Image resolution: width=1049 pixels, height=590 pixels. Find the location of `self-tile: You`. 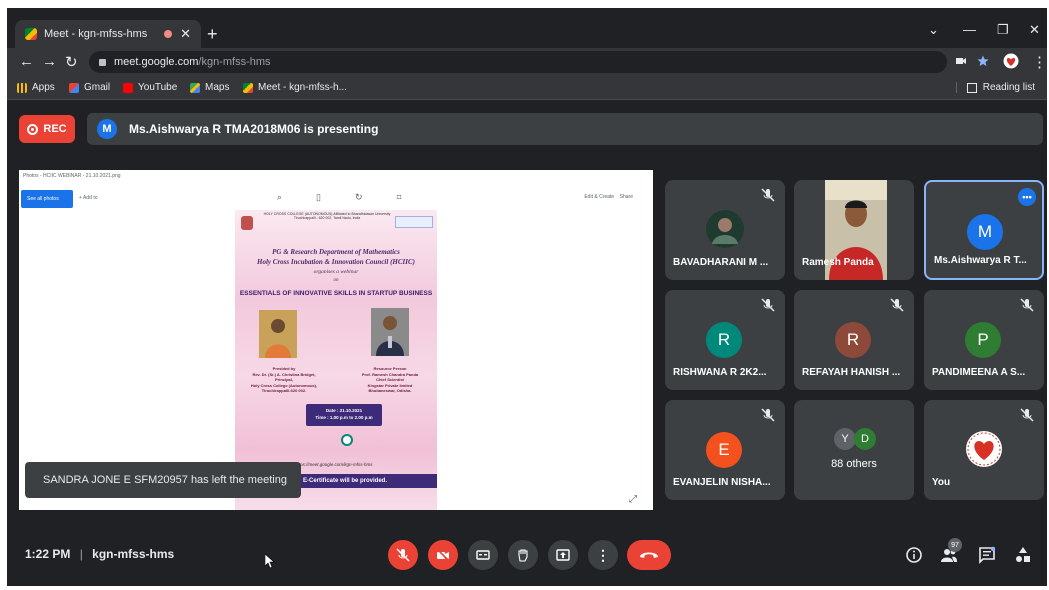

self-tile: You is located at coordinates (984, 450).